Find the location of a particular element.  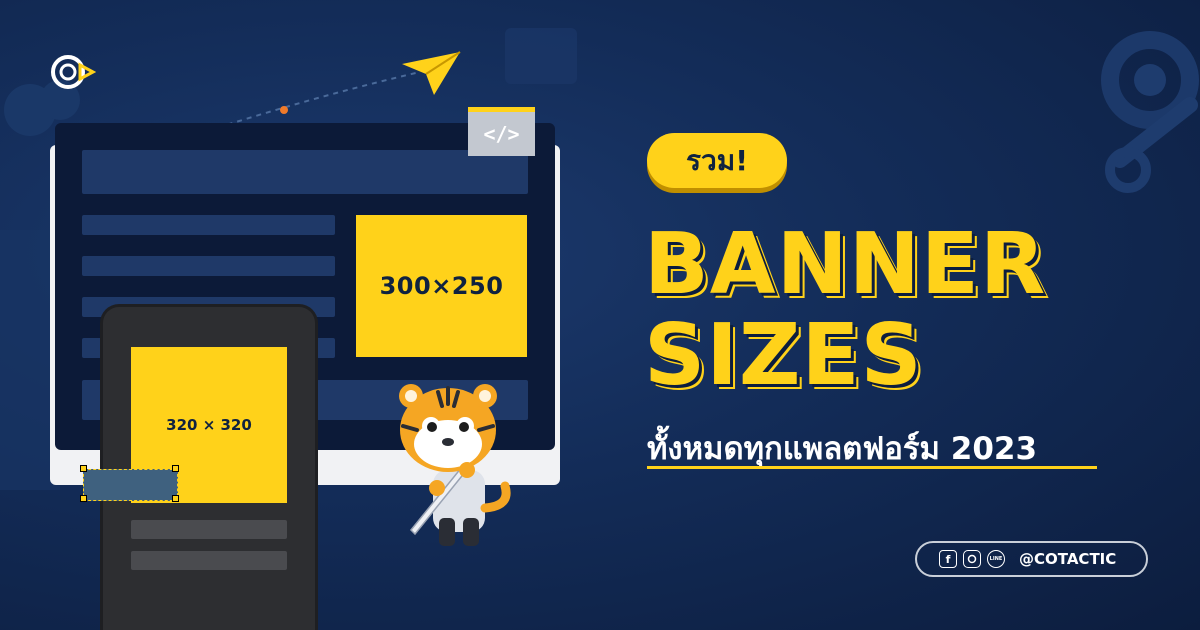

social-handle-pill: f LINE @COTACTIC is located at coordinates (1031, 559).